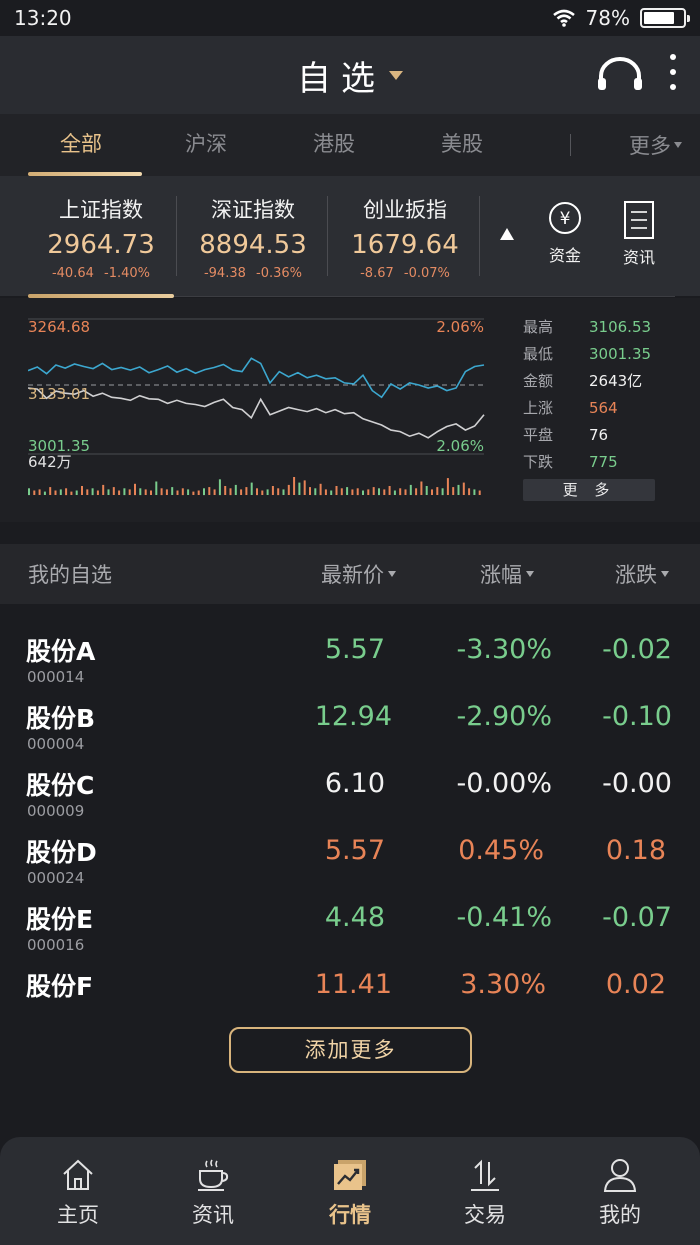 This screenshot has width=700, height=1245. Describe the element at coordinates (59, 327) in the screenshot. I see `chart-high-label: 3264.68` at that location.